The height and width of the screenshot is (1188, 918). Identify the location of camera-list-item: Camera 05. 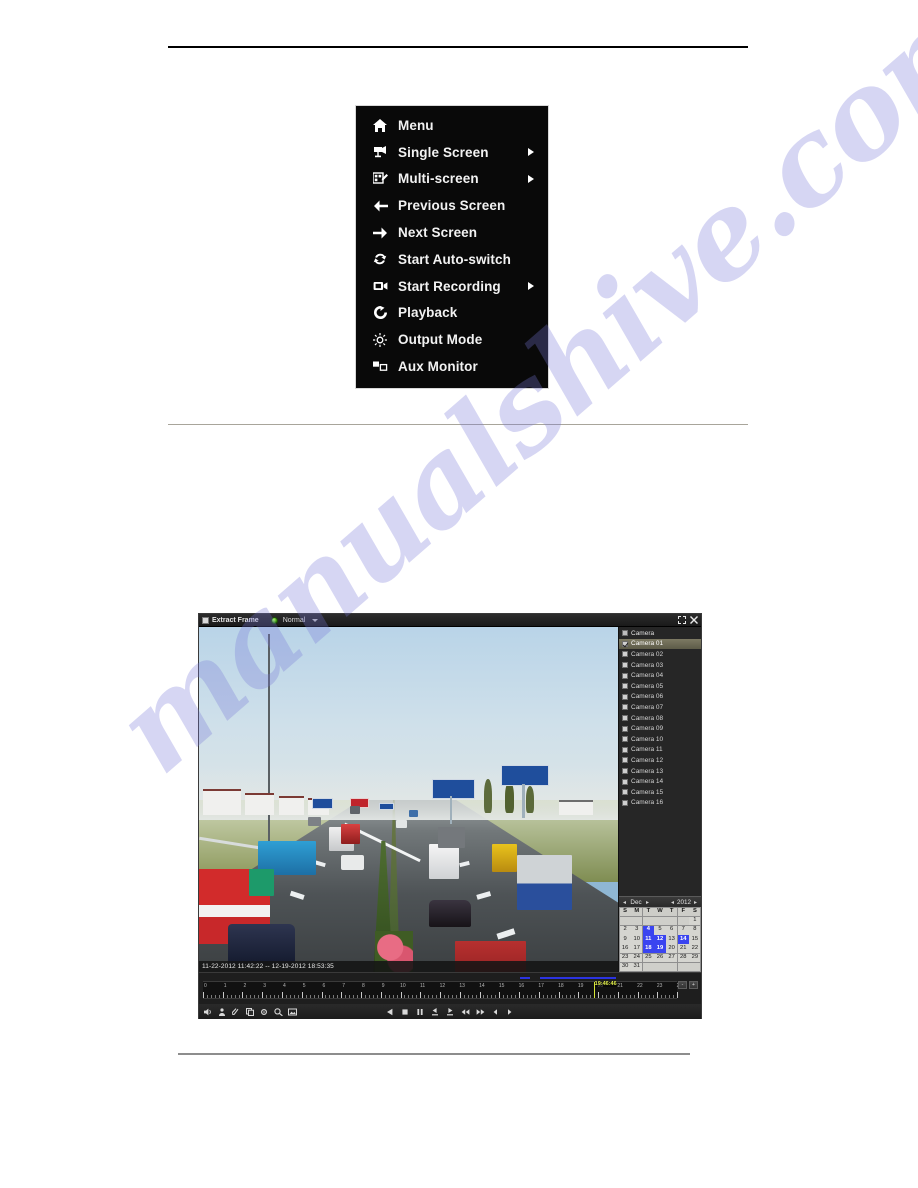
(660, 686).